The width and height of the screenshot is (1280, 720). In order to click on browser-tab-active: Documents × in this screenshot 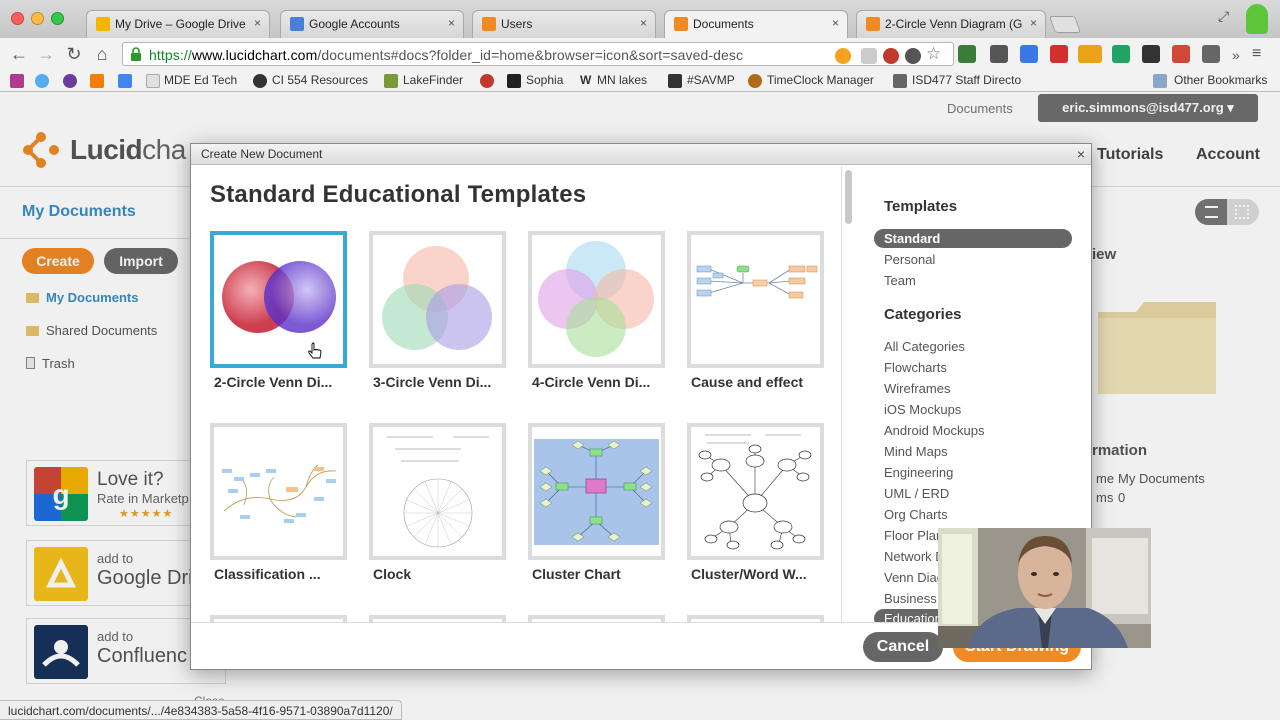, I will do `click(756, 24)`.